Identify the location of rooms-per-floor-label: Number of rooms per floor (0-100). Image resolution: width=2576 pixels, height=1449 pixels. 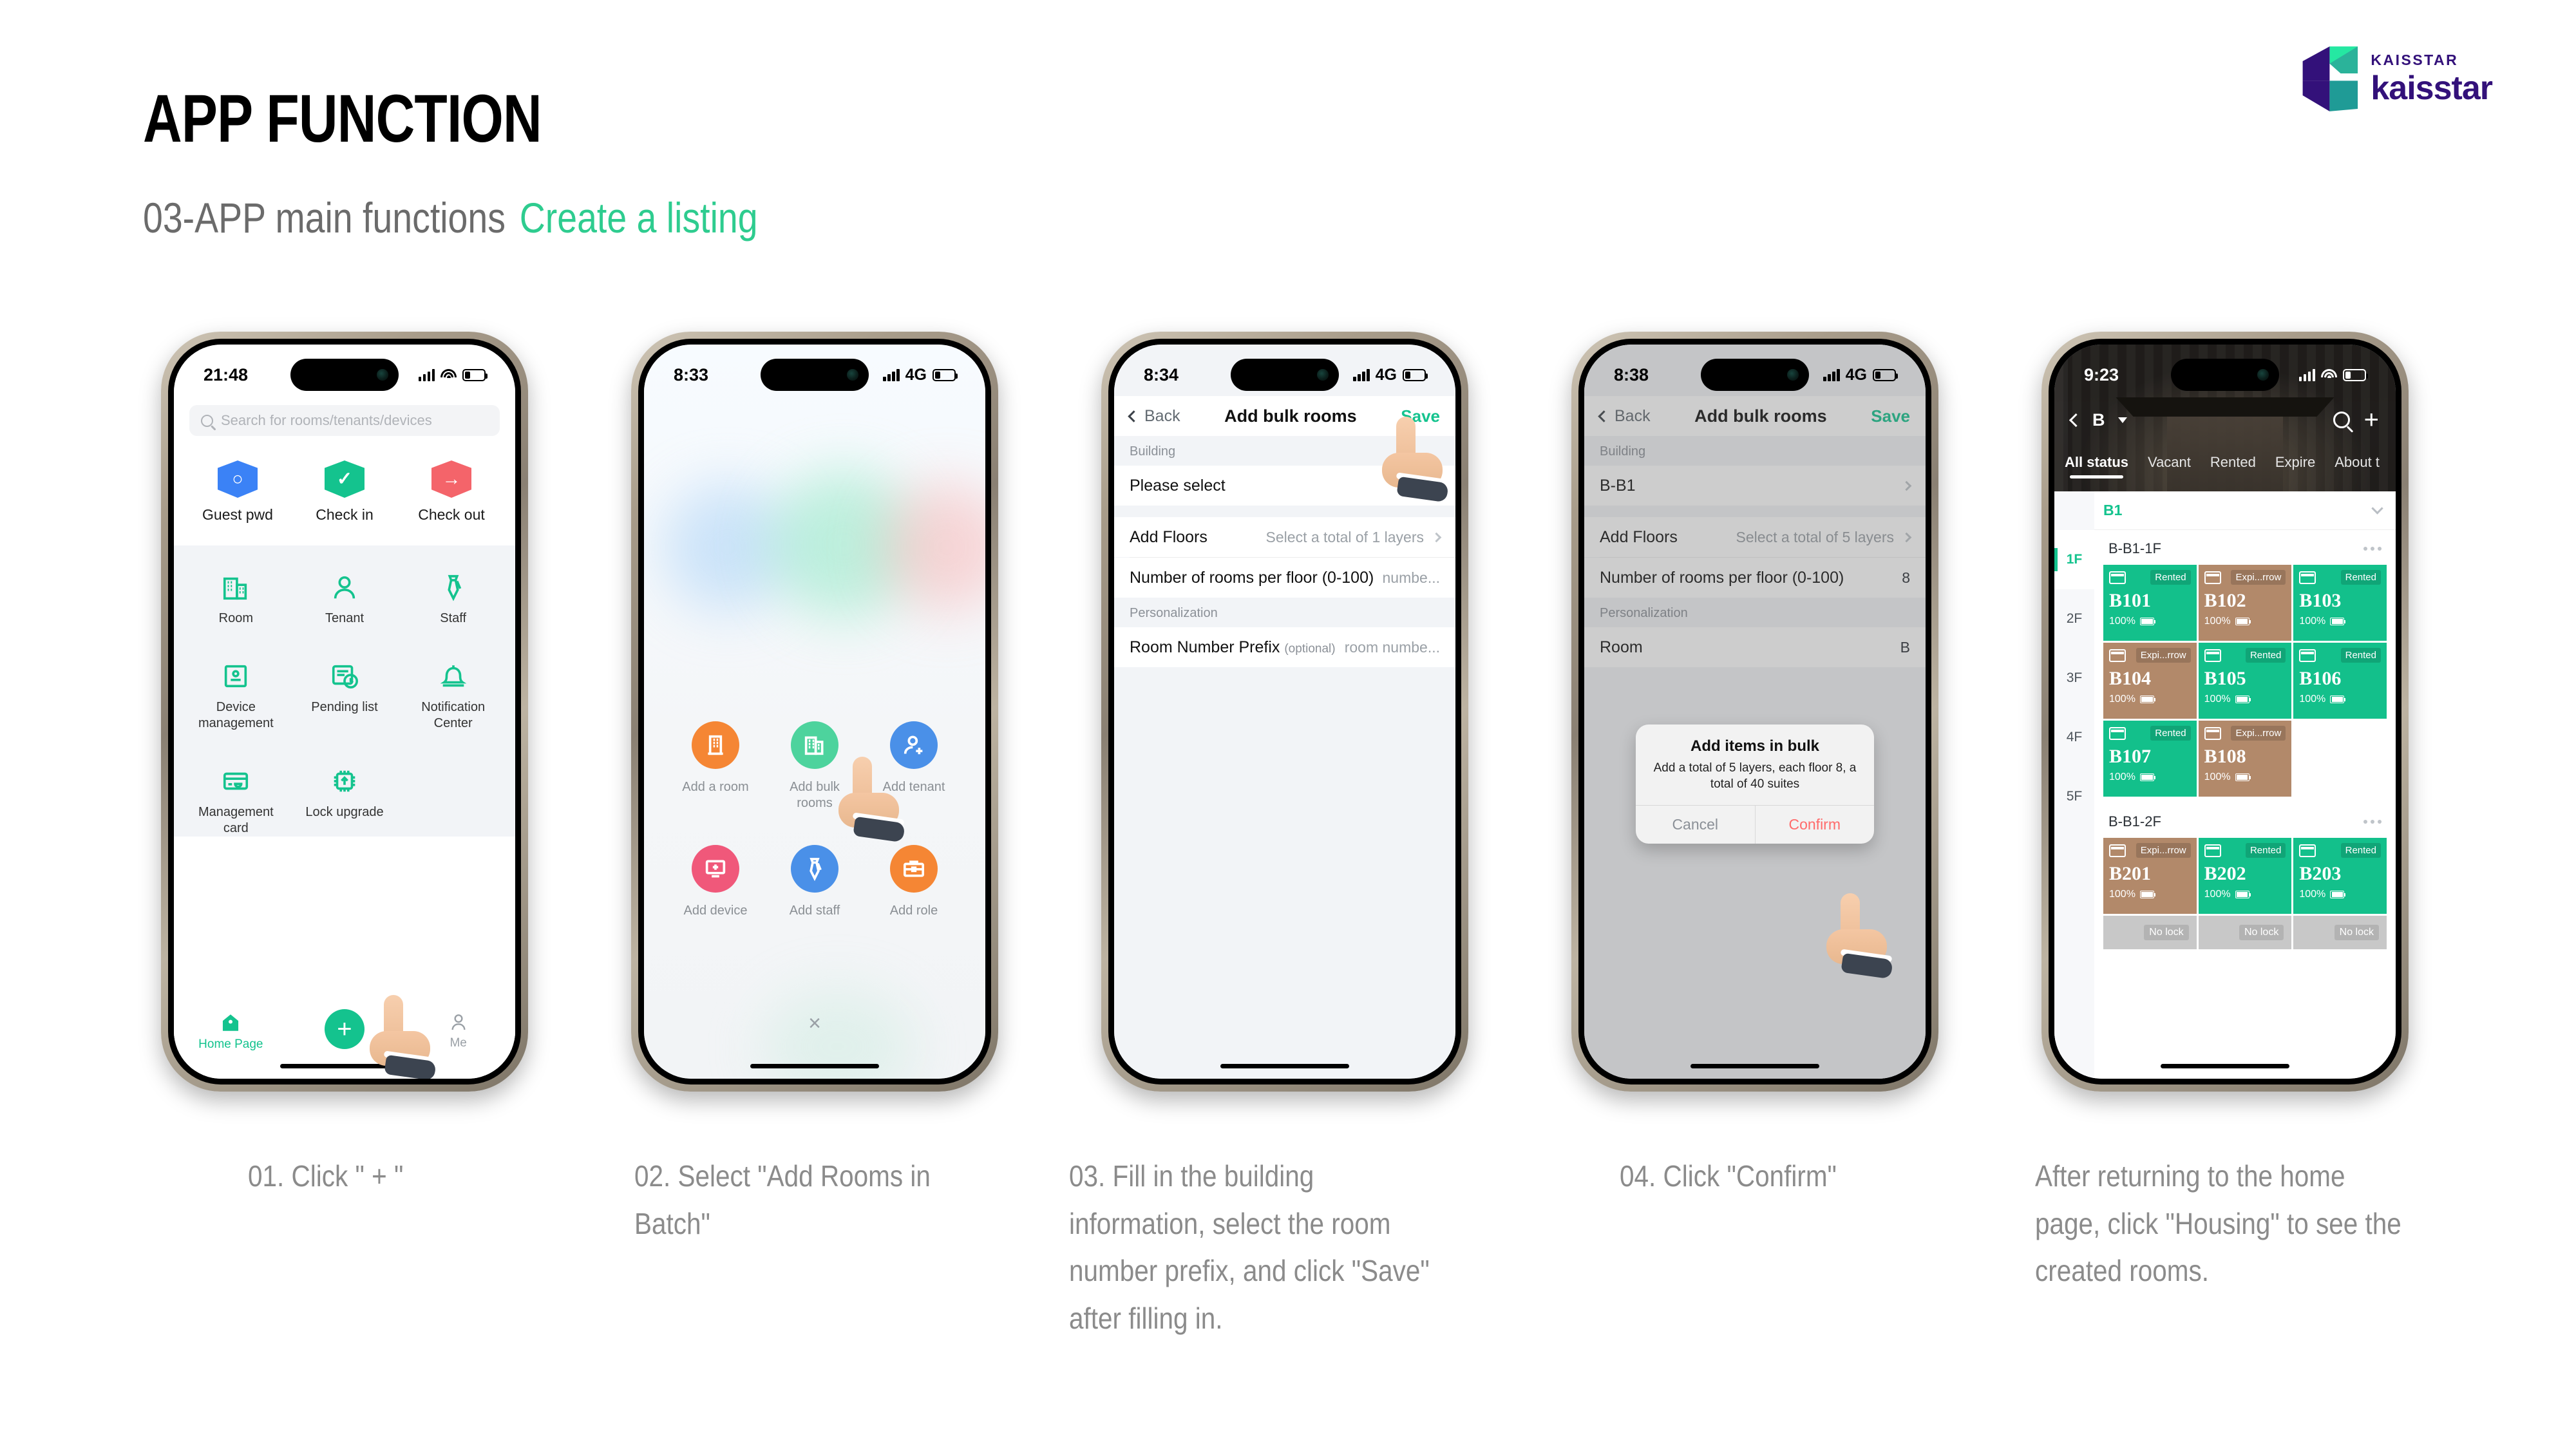
(1252, 577).